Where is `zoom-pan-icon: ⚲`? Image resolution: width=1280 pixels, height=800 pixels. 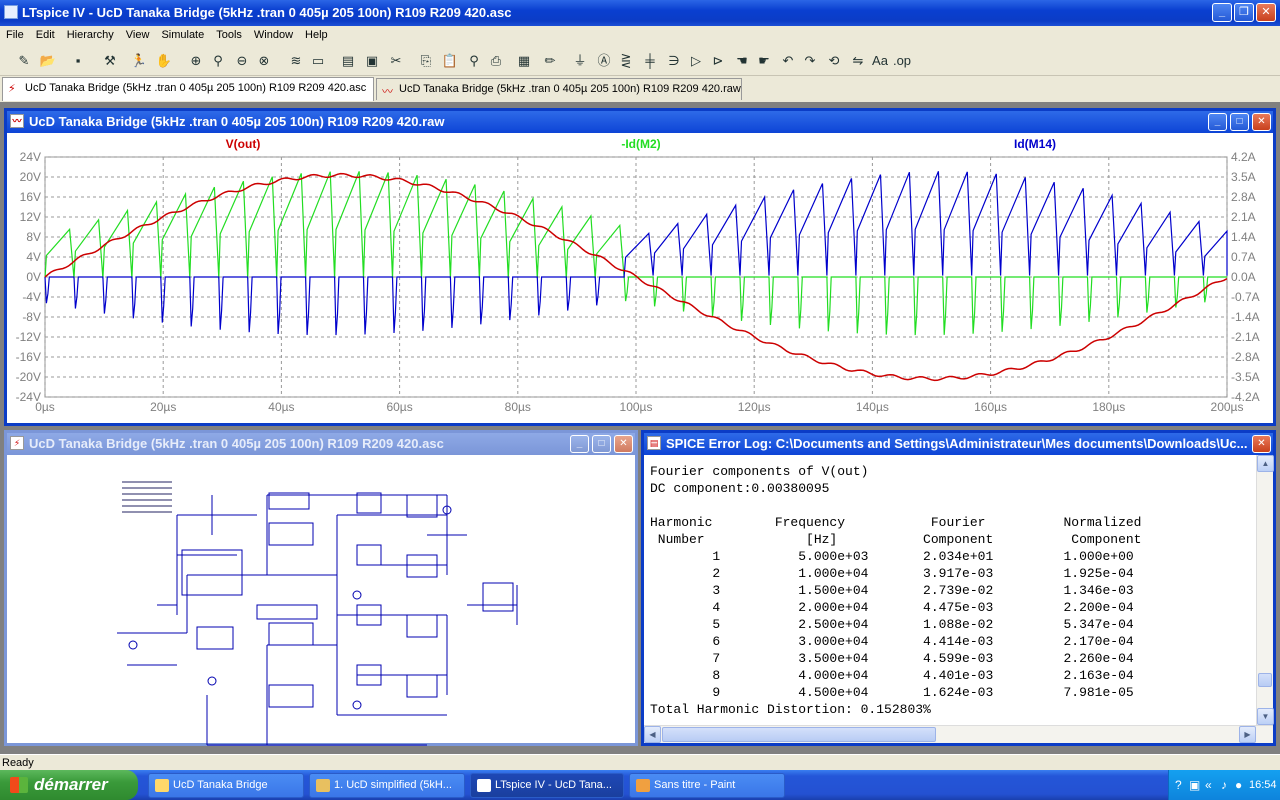
zoom-pan-icon: ⚲ is located at coordinates (218, 61).